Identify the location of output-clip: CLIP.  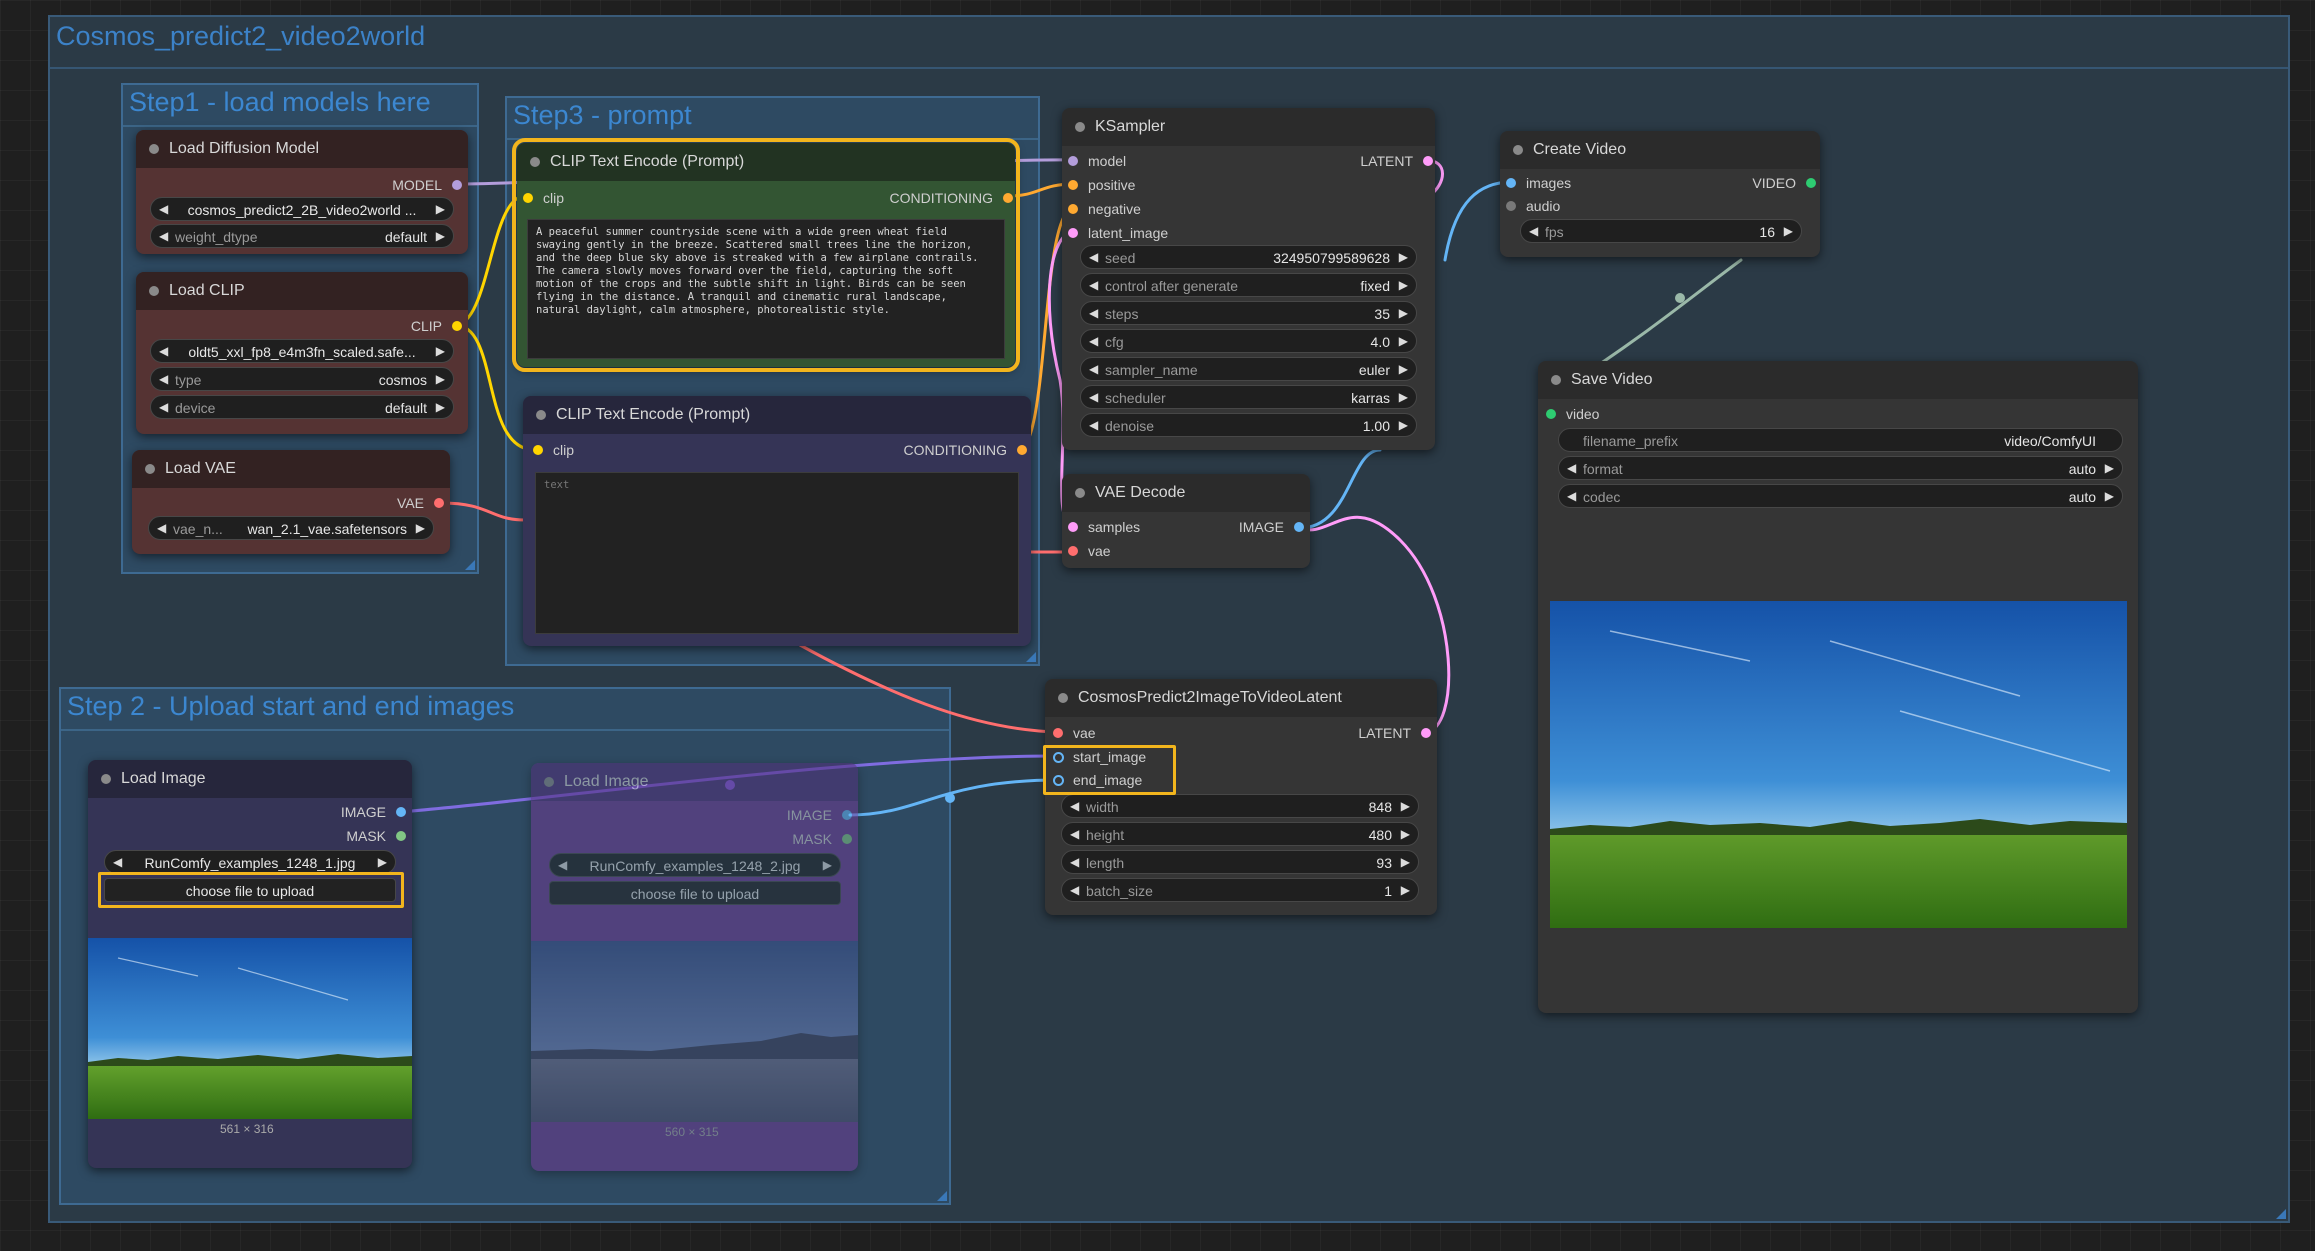
(436, 326).